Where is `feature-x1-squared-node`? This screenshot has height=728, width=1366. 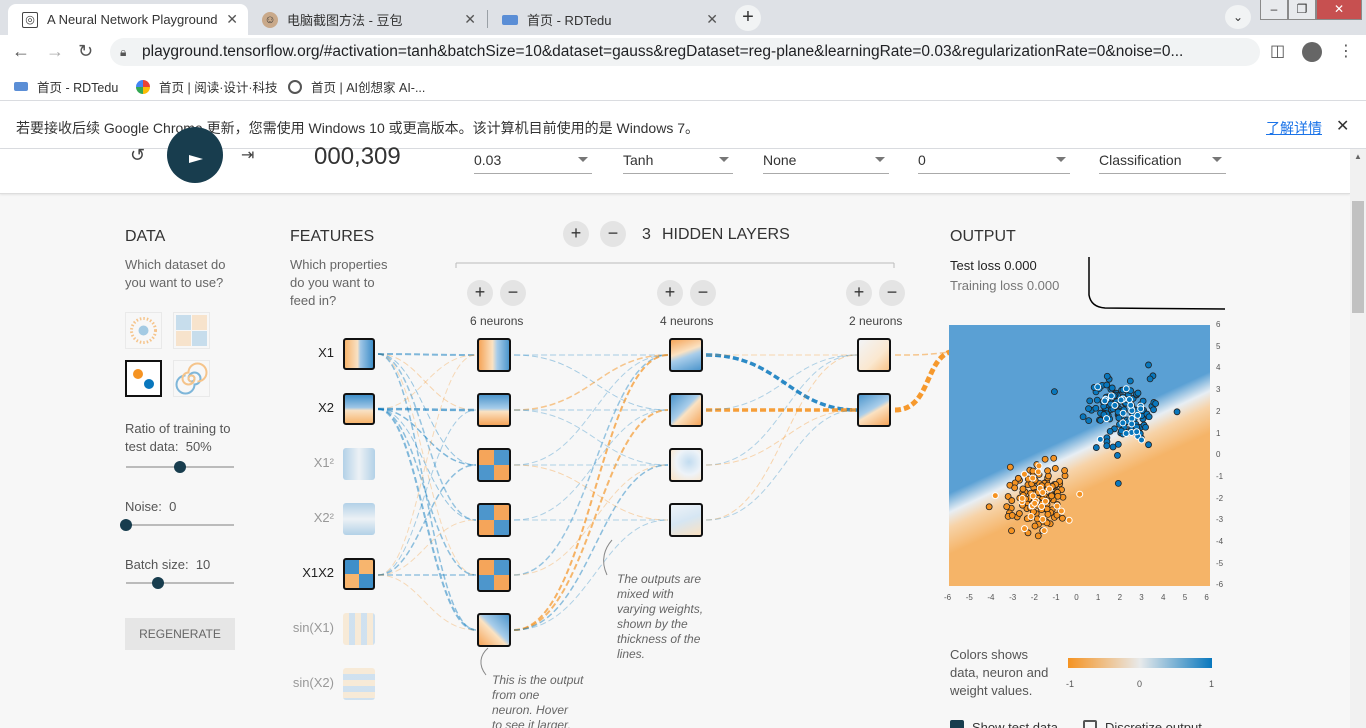
feature-x1-squared-node is located at coordinates (359, 464).